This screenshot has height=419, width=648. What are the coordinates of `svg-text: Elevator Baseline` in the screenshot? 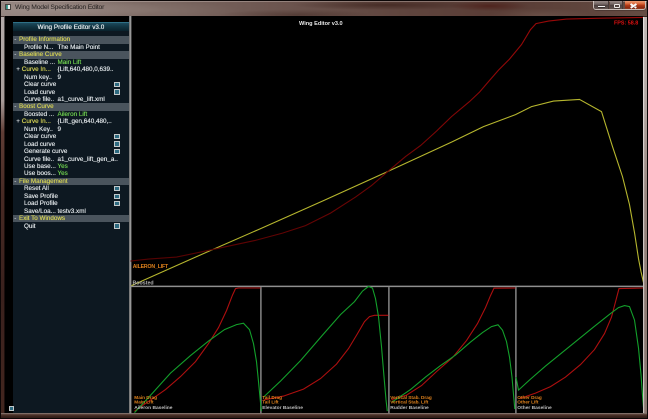 It's located at (282, 408).